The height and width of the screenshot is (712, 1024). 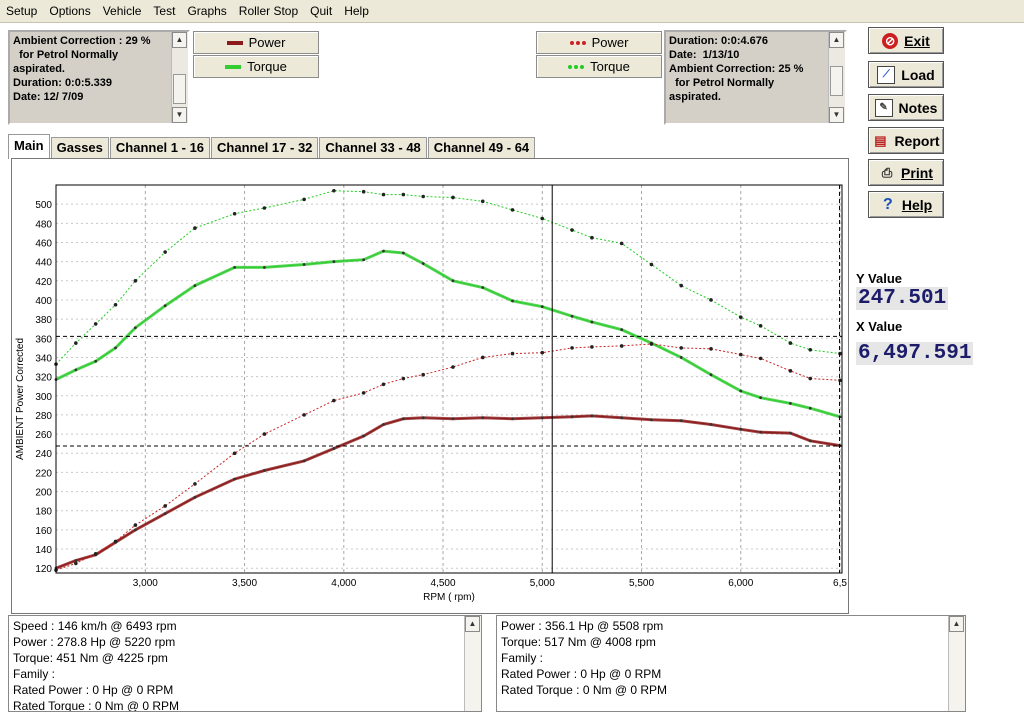 I want to click on solid-line-swatch-icon, so click(x=233, y=66).